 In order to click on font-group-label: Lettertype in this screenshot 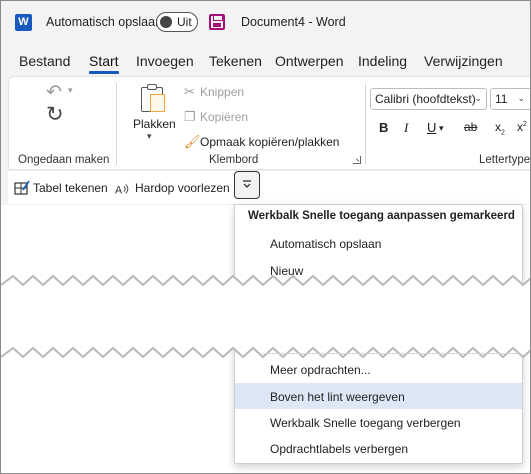, I will do `click(505, 160)`.